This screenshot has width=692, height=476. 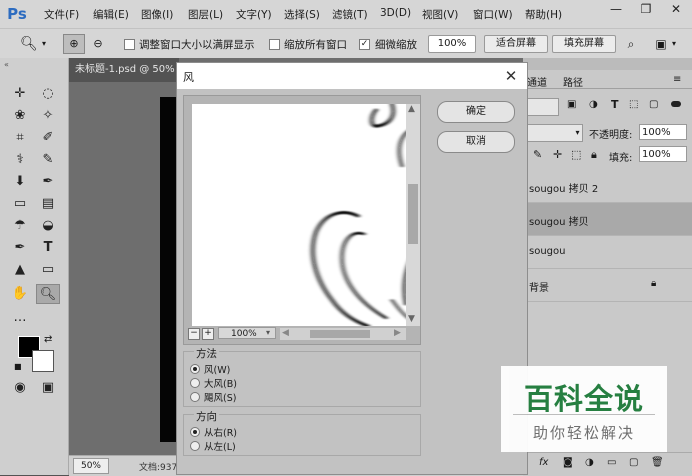 What do you see at coordinates (543, 107) in the screenshot?
I see `filter-kind-select` at bounding box center [543, 107].